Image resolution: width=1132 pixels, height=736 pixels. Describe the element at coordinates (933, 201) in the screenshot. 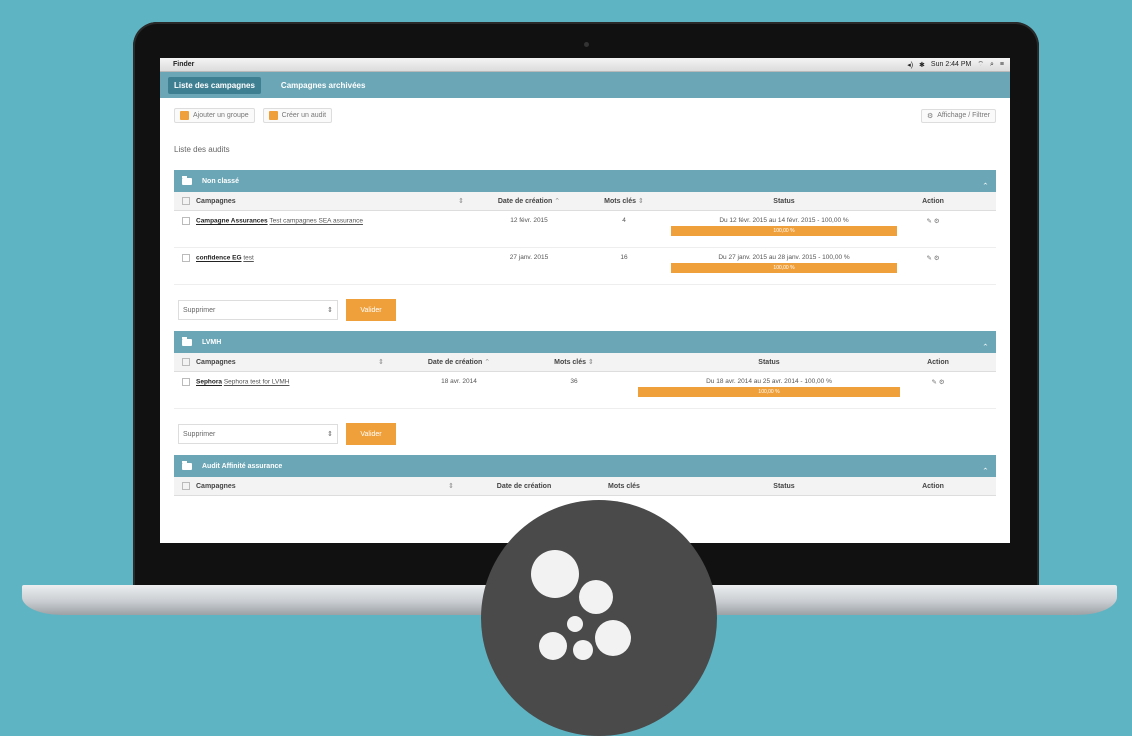

I see `column-action-label: Action` at that location.